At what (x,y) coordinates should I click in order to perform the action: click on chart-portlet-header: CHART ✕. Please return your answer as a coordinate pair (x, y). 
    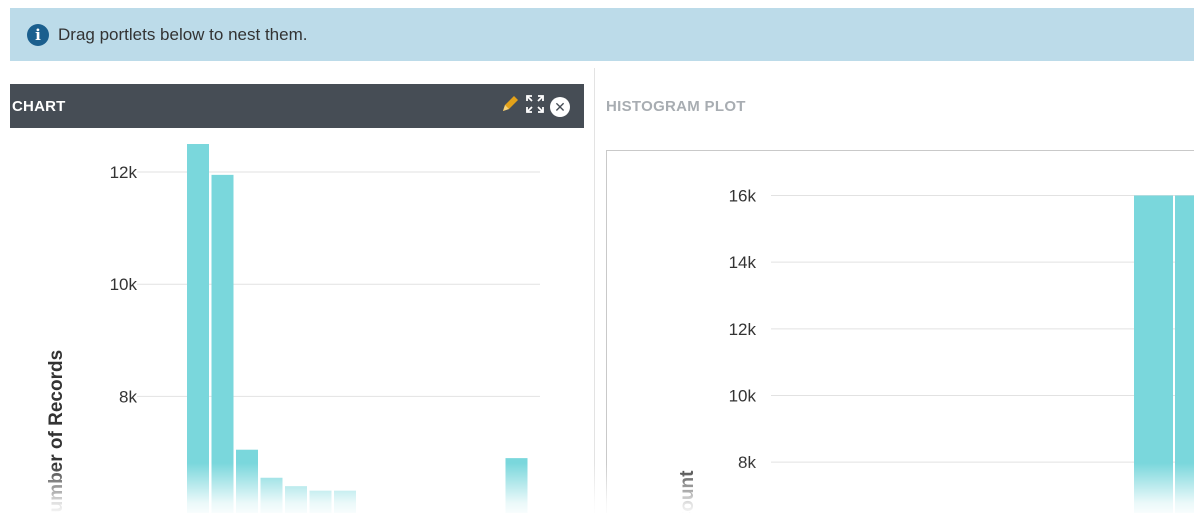
    Looking at the image, I should click on (297, 106).